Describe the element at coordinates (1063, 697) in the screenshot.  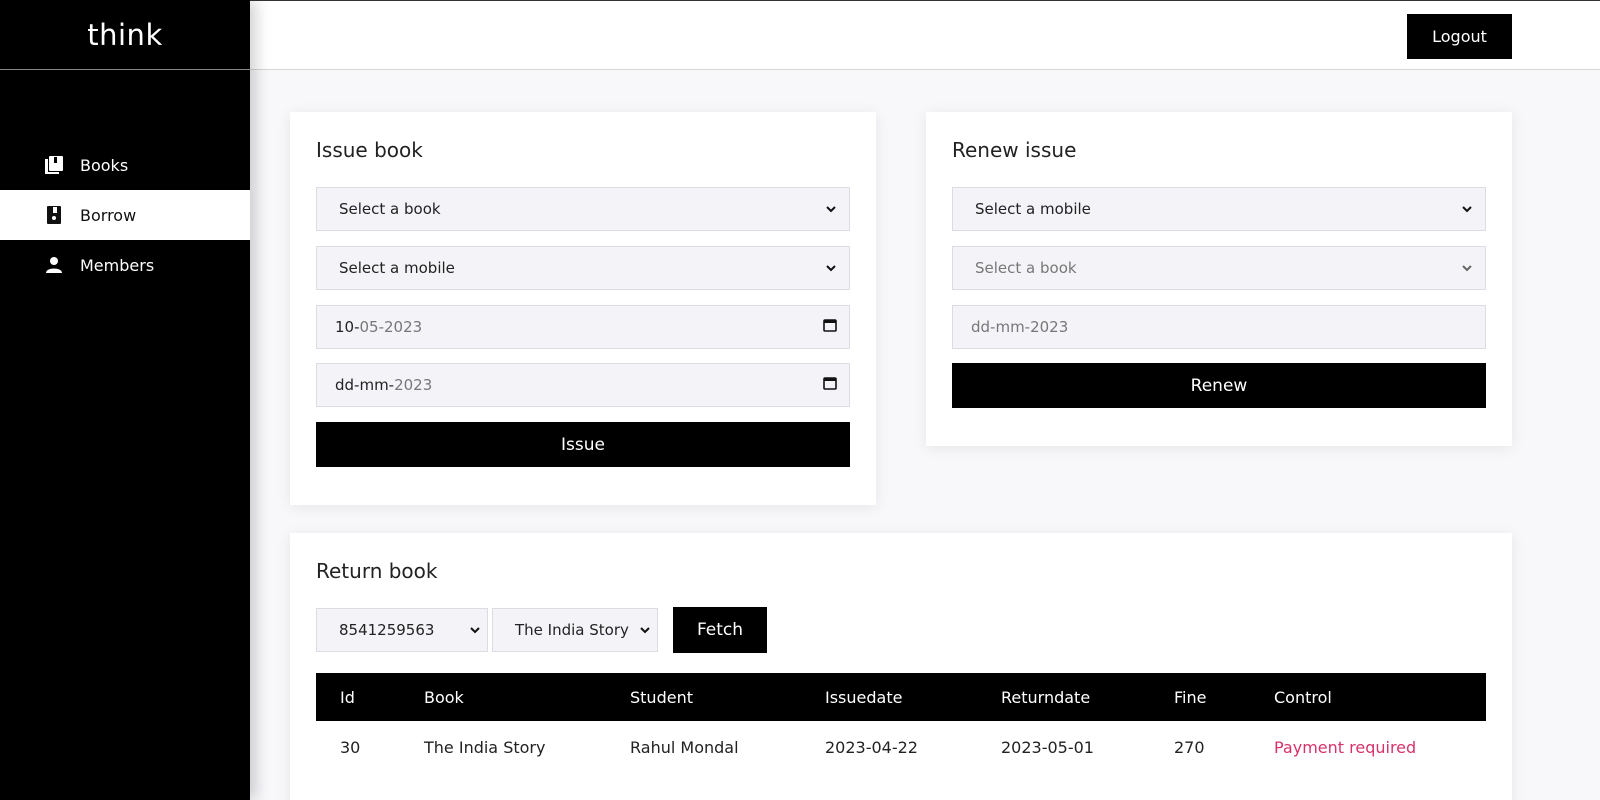
I see `column-header-returndate: Returndate` at that location.